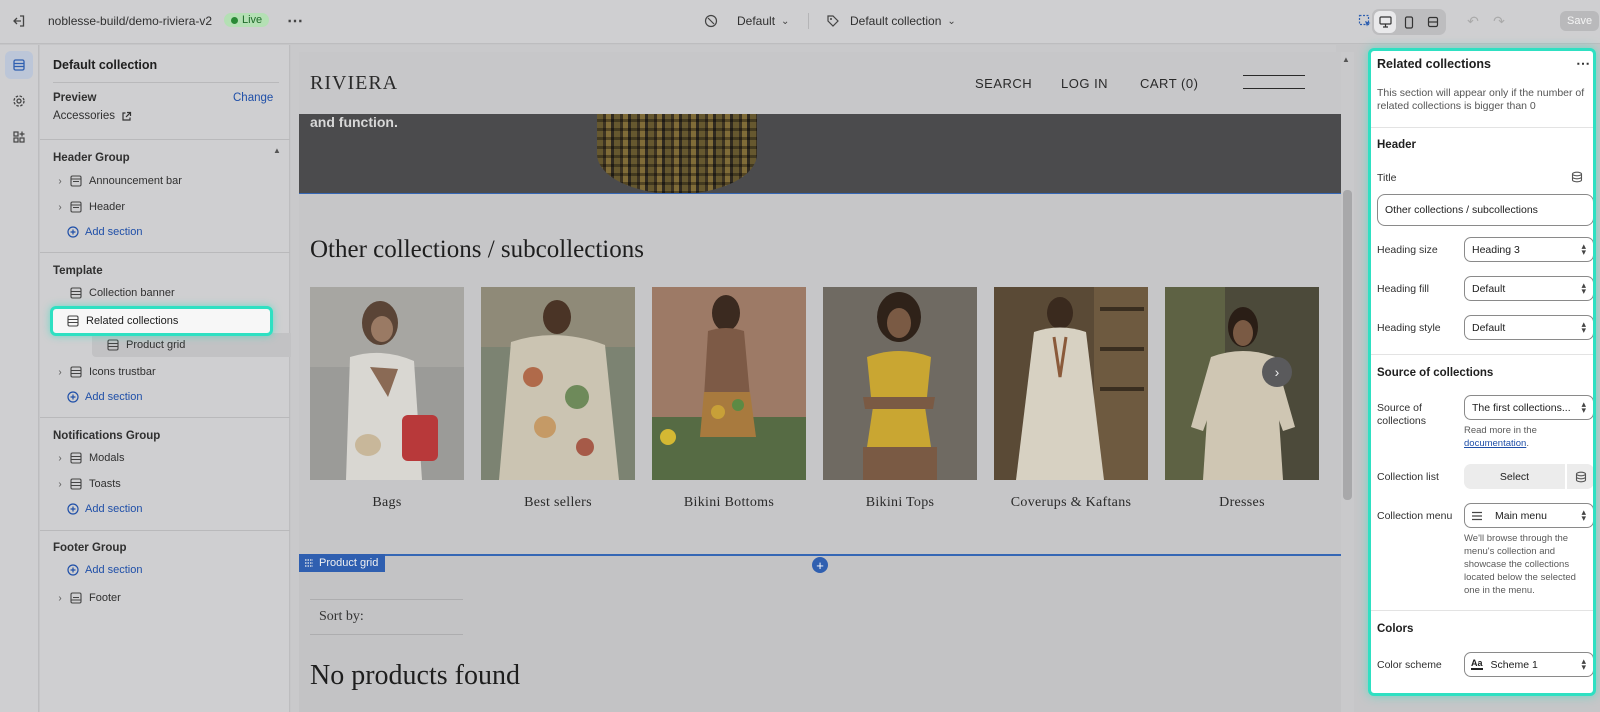  What do you see at coordinates (349, 563) in the screenshot?
I see `product-grid-tag-label: Product grid` at bounding box center [349, 563].